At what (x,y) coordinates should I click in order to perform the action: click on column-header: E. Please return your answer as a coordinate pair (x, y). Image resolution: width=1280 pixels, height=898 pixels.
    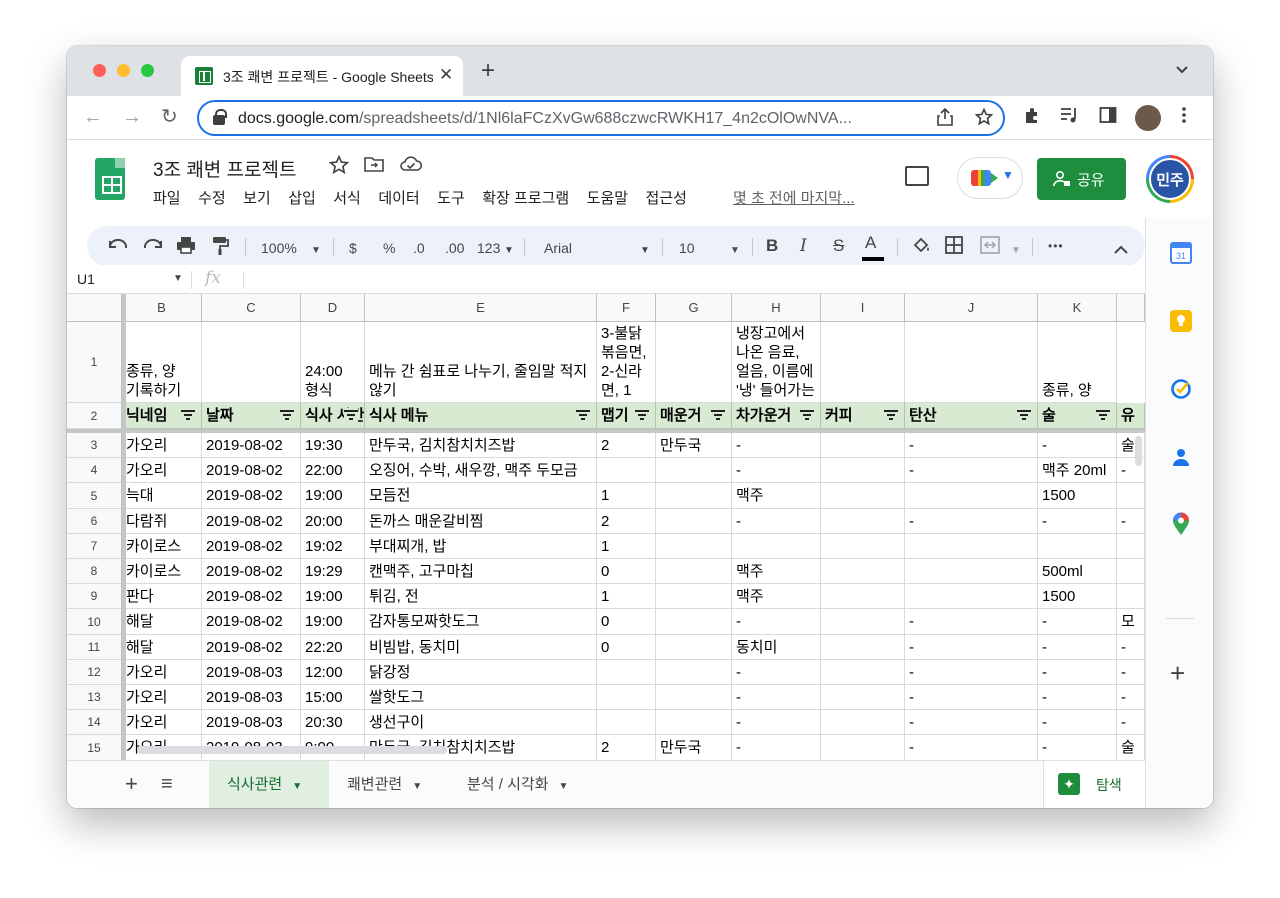
    Looking at the image, I should click on (481, 308).